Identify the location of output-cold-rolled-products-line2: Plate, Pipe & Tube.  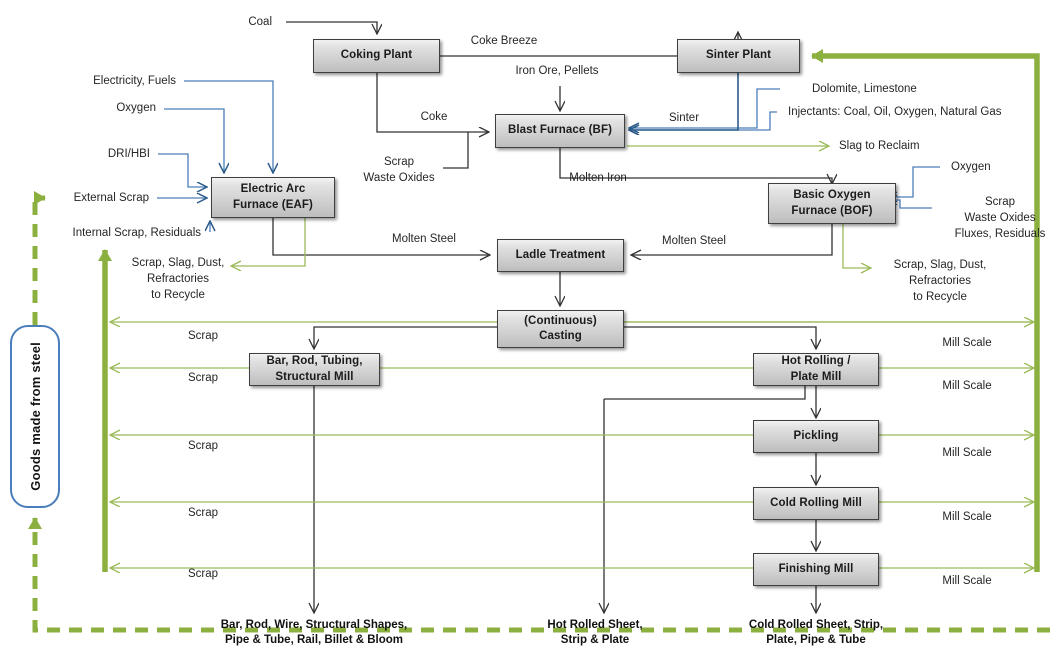
(816, 640).